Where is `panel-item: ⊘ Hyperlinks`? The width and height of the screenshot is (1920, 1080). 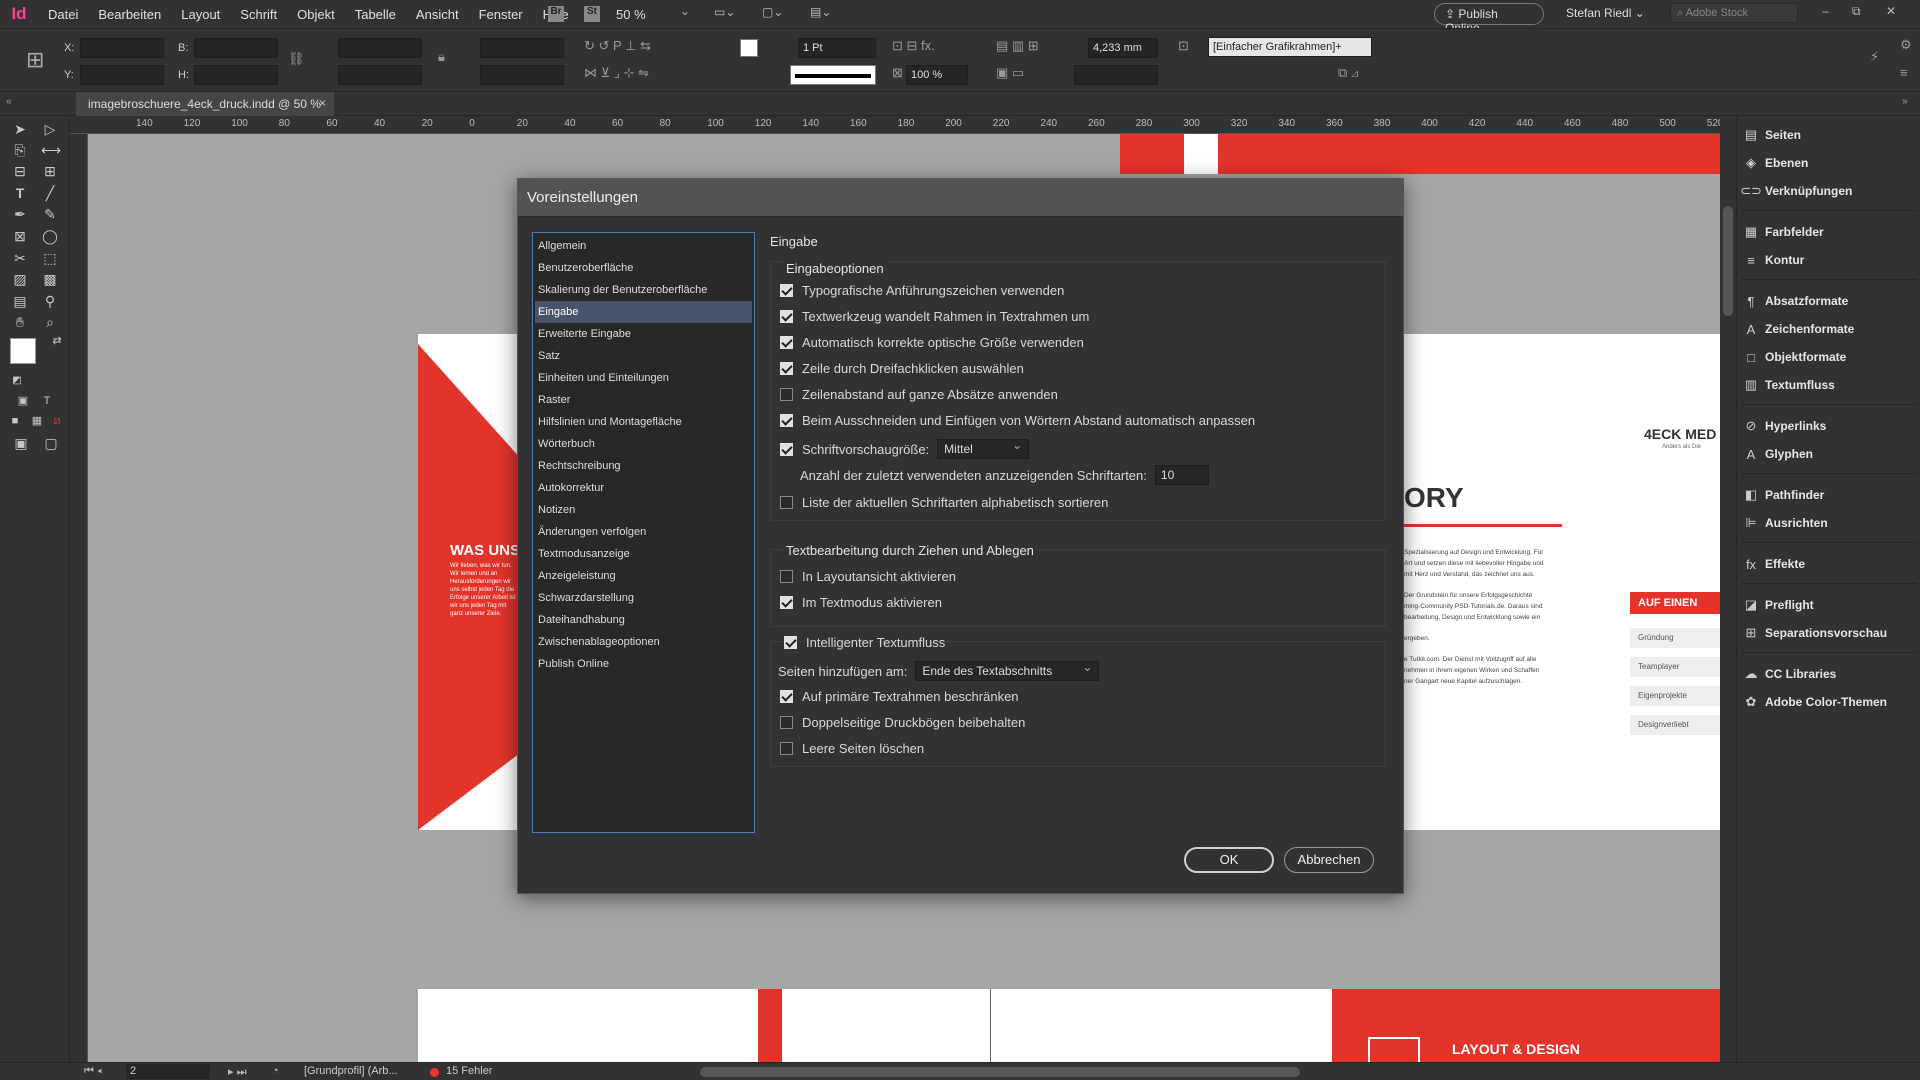 panel-item: ⊘ Hyperlinks is located at coordinates (1828, 426).